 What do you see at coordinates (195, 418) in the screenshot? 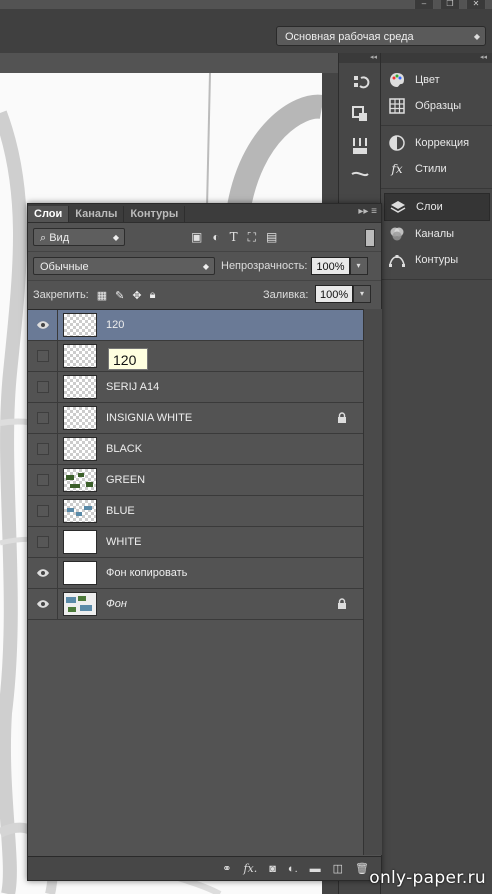
I see `layer-row: INSIGNIA WHITE` at bounding box center [195, 418].